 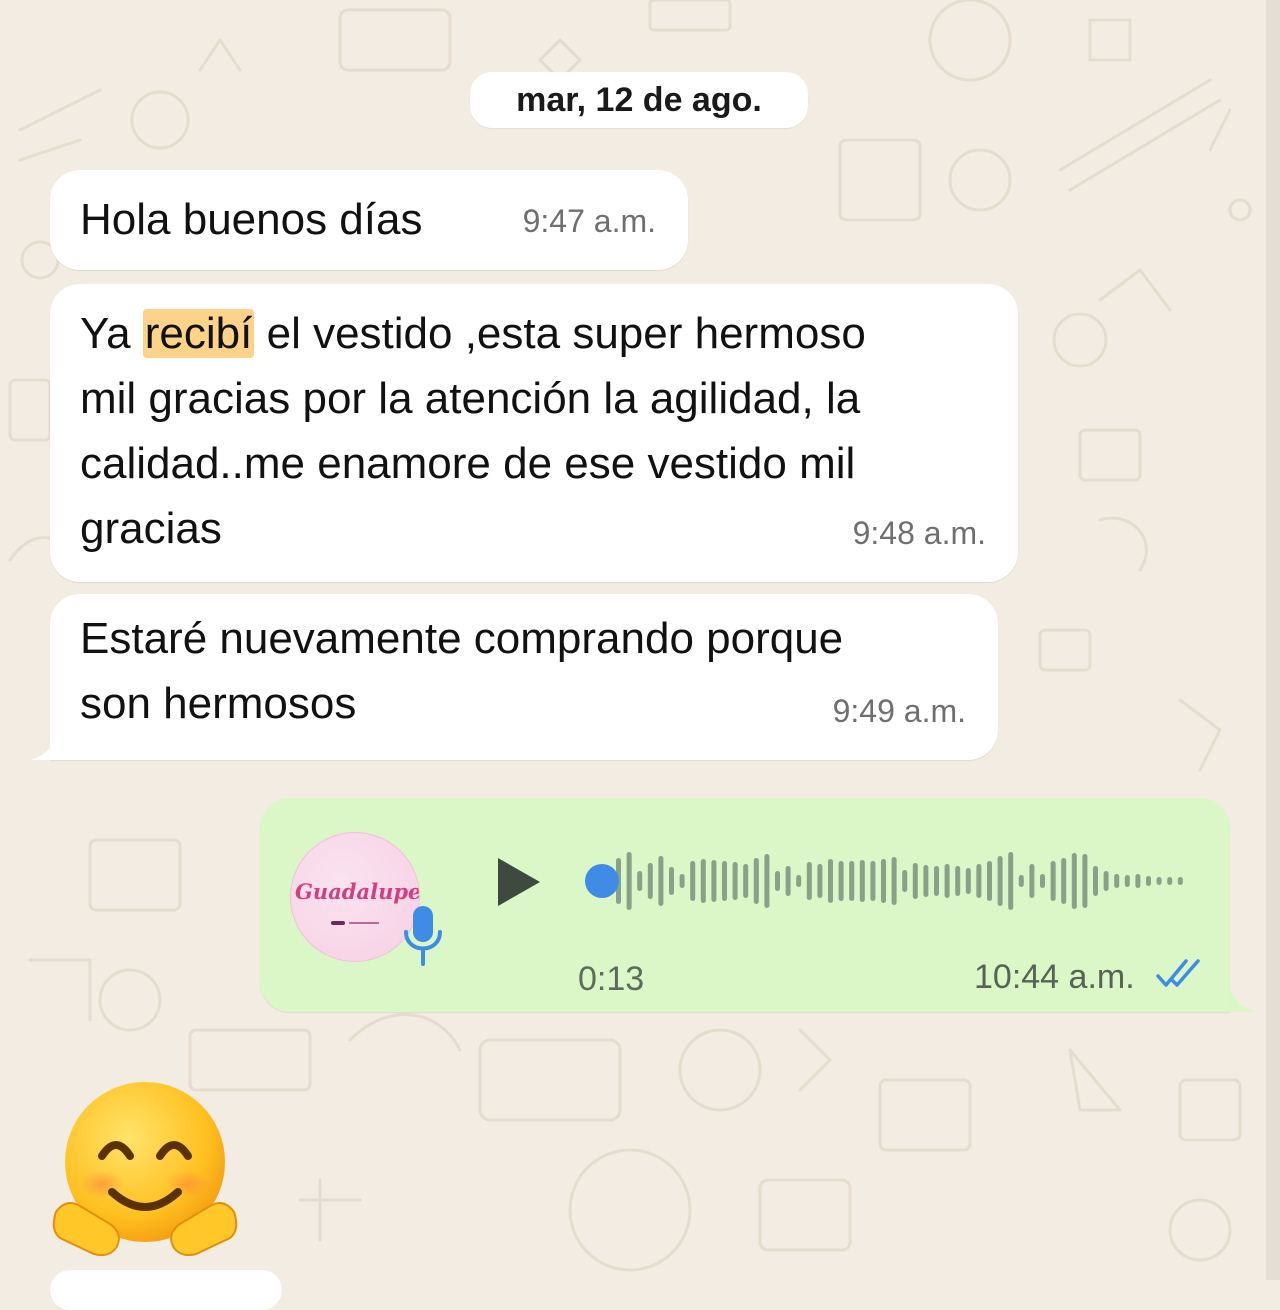 I want to click on read-receipt-icon, so click(x=1178, y=973).